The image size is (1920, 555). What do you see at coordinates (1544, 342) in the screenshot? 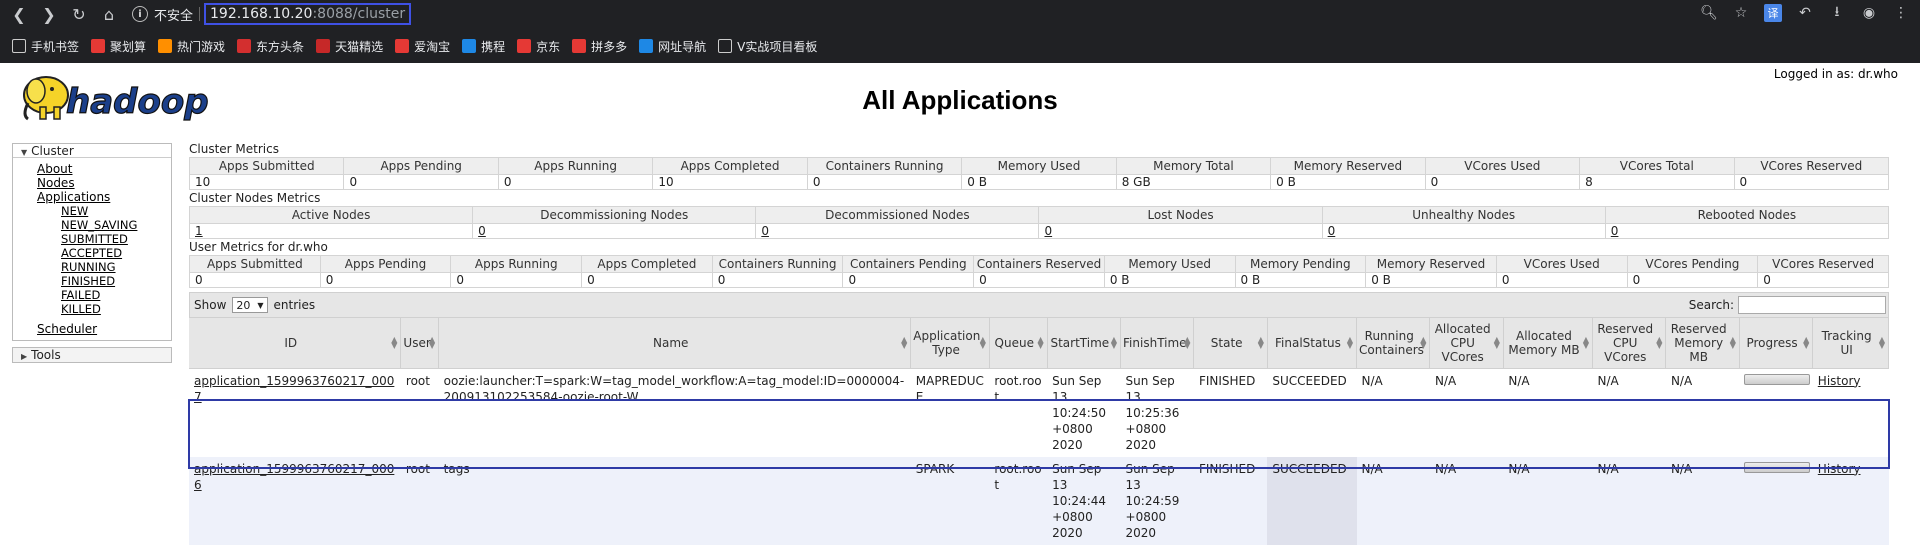
I see `column-header-label: Allocated Memory MB` at bounding box center [1544, 342].